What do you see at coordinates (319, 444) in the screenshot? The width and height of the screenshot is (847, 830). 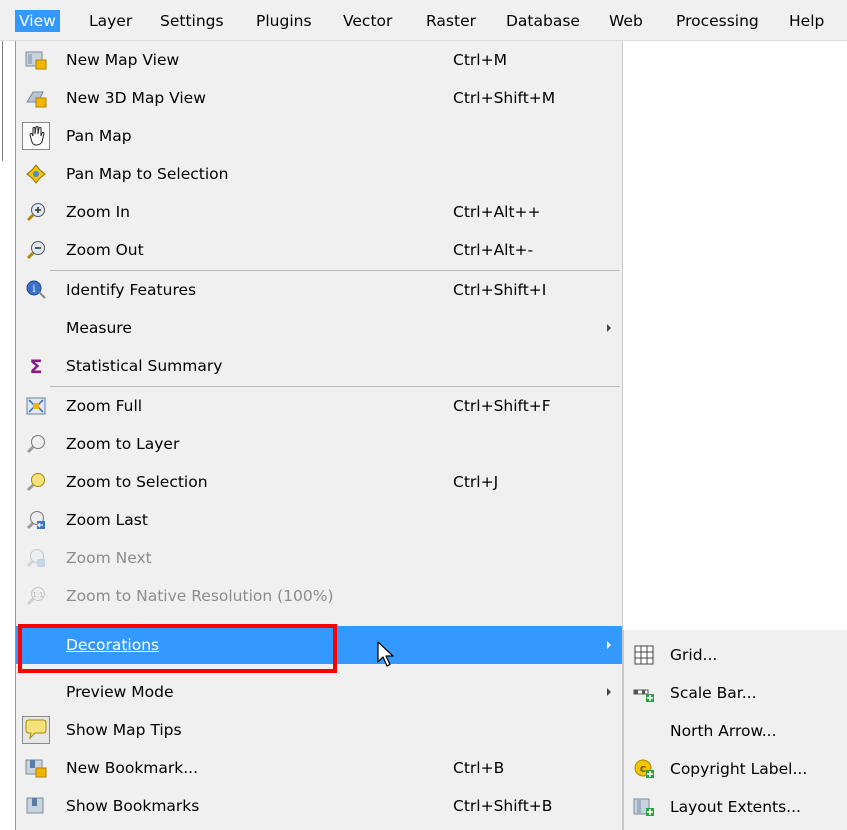 I see `menu-item-zoom-to-layer: Zoom to Layer` at bounding box center [319, 444].